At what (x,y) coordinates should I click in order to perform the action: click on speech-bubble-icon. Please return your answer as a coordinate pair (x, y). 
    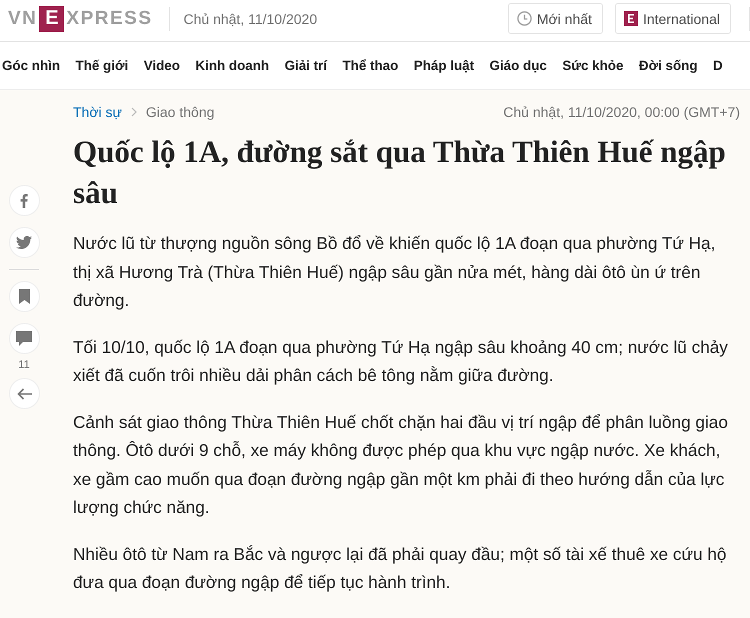
    Looking at the image, I should click on (24, 338).